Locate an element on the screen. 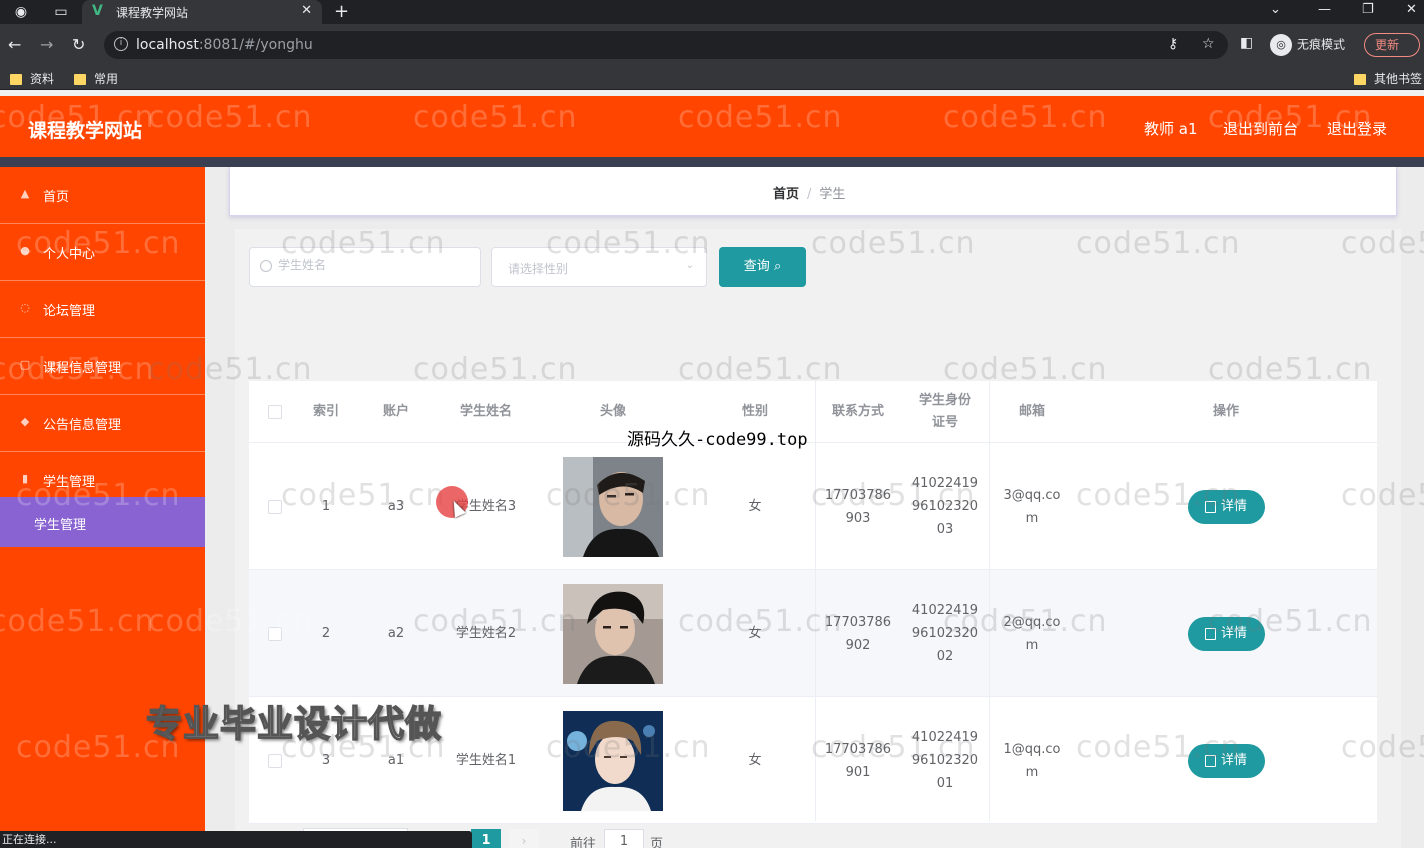 The width and height of the screenshot is (1424, 848). back-icon: ← is located at coordinates (14, 44).